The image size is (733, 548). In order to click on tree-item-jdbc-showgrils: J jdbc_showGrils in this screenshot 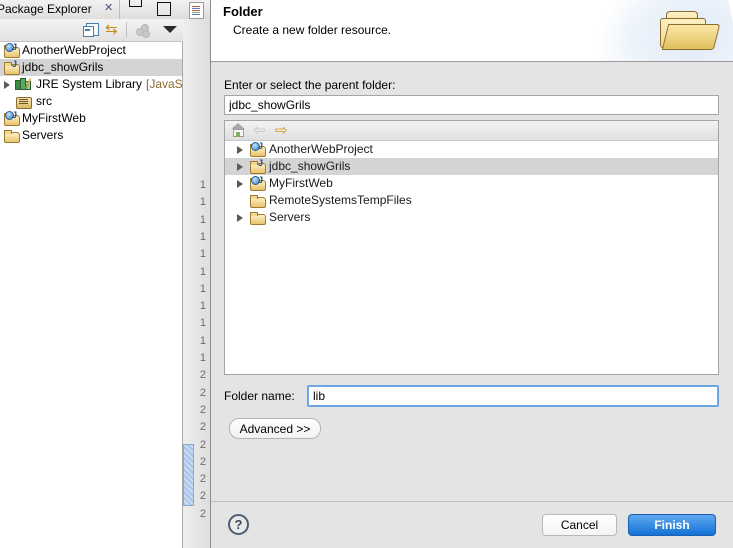, I will do `click(91, 67)`.